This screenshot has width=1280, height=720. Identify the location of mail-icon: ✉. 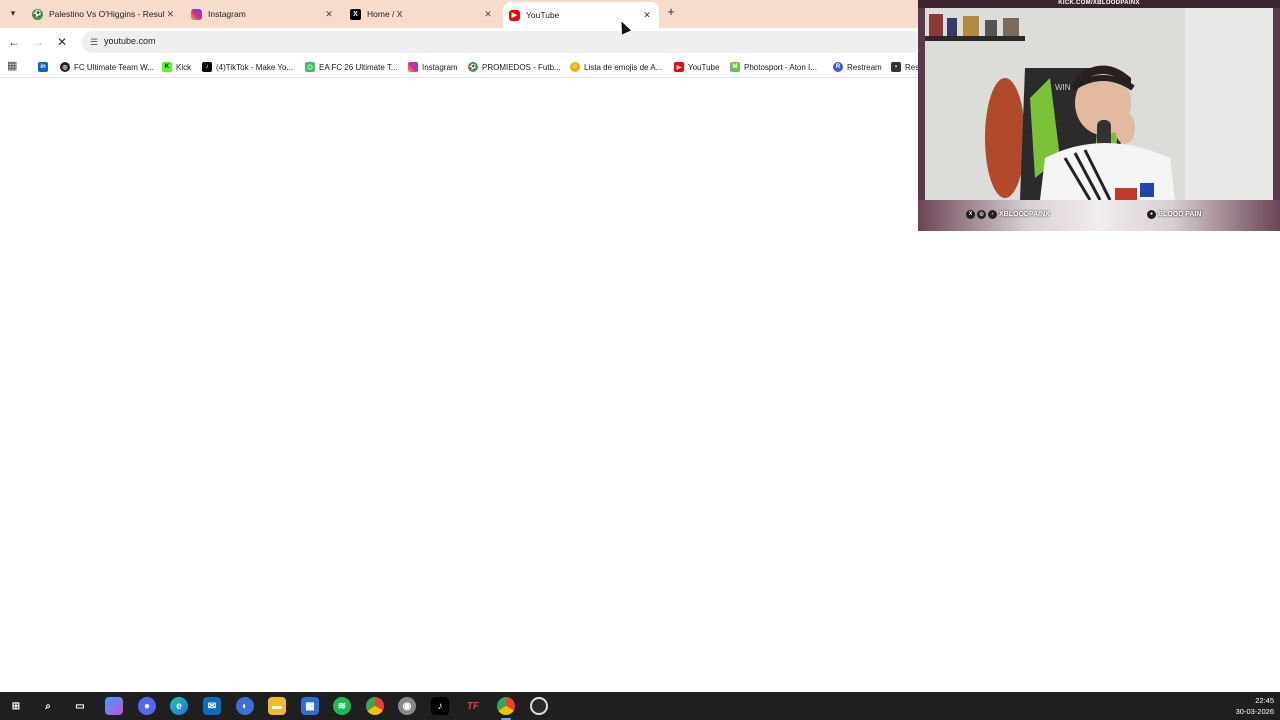
(212, 706).